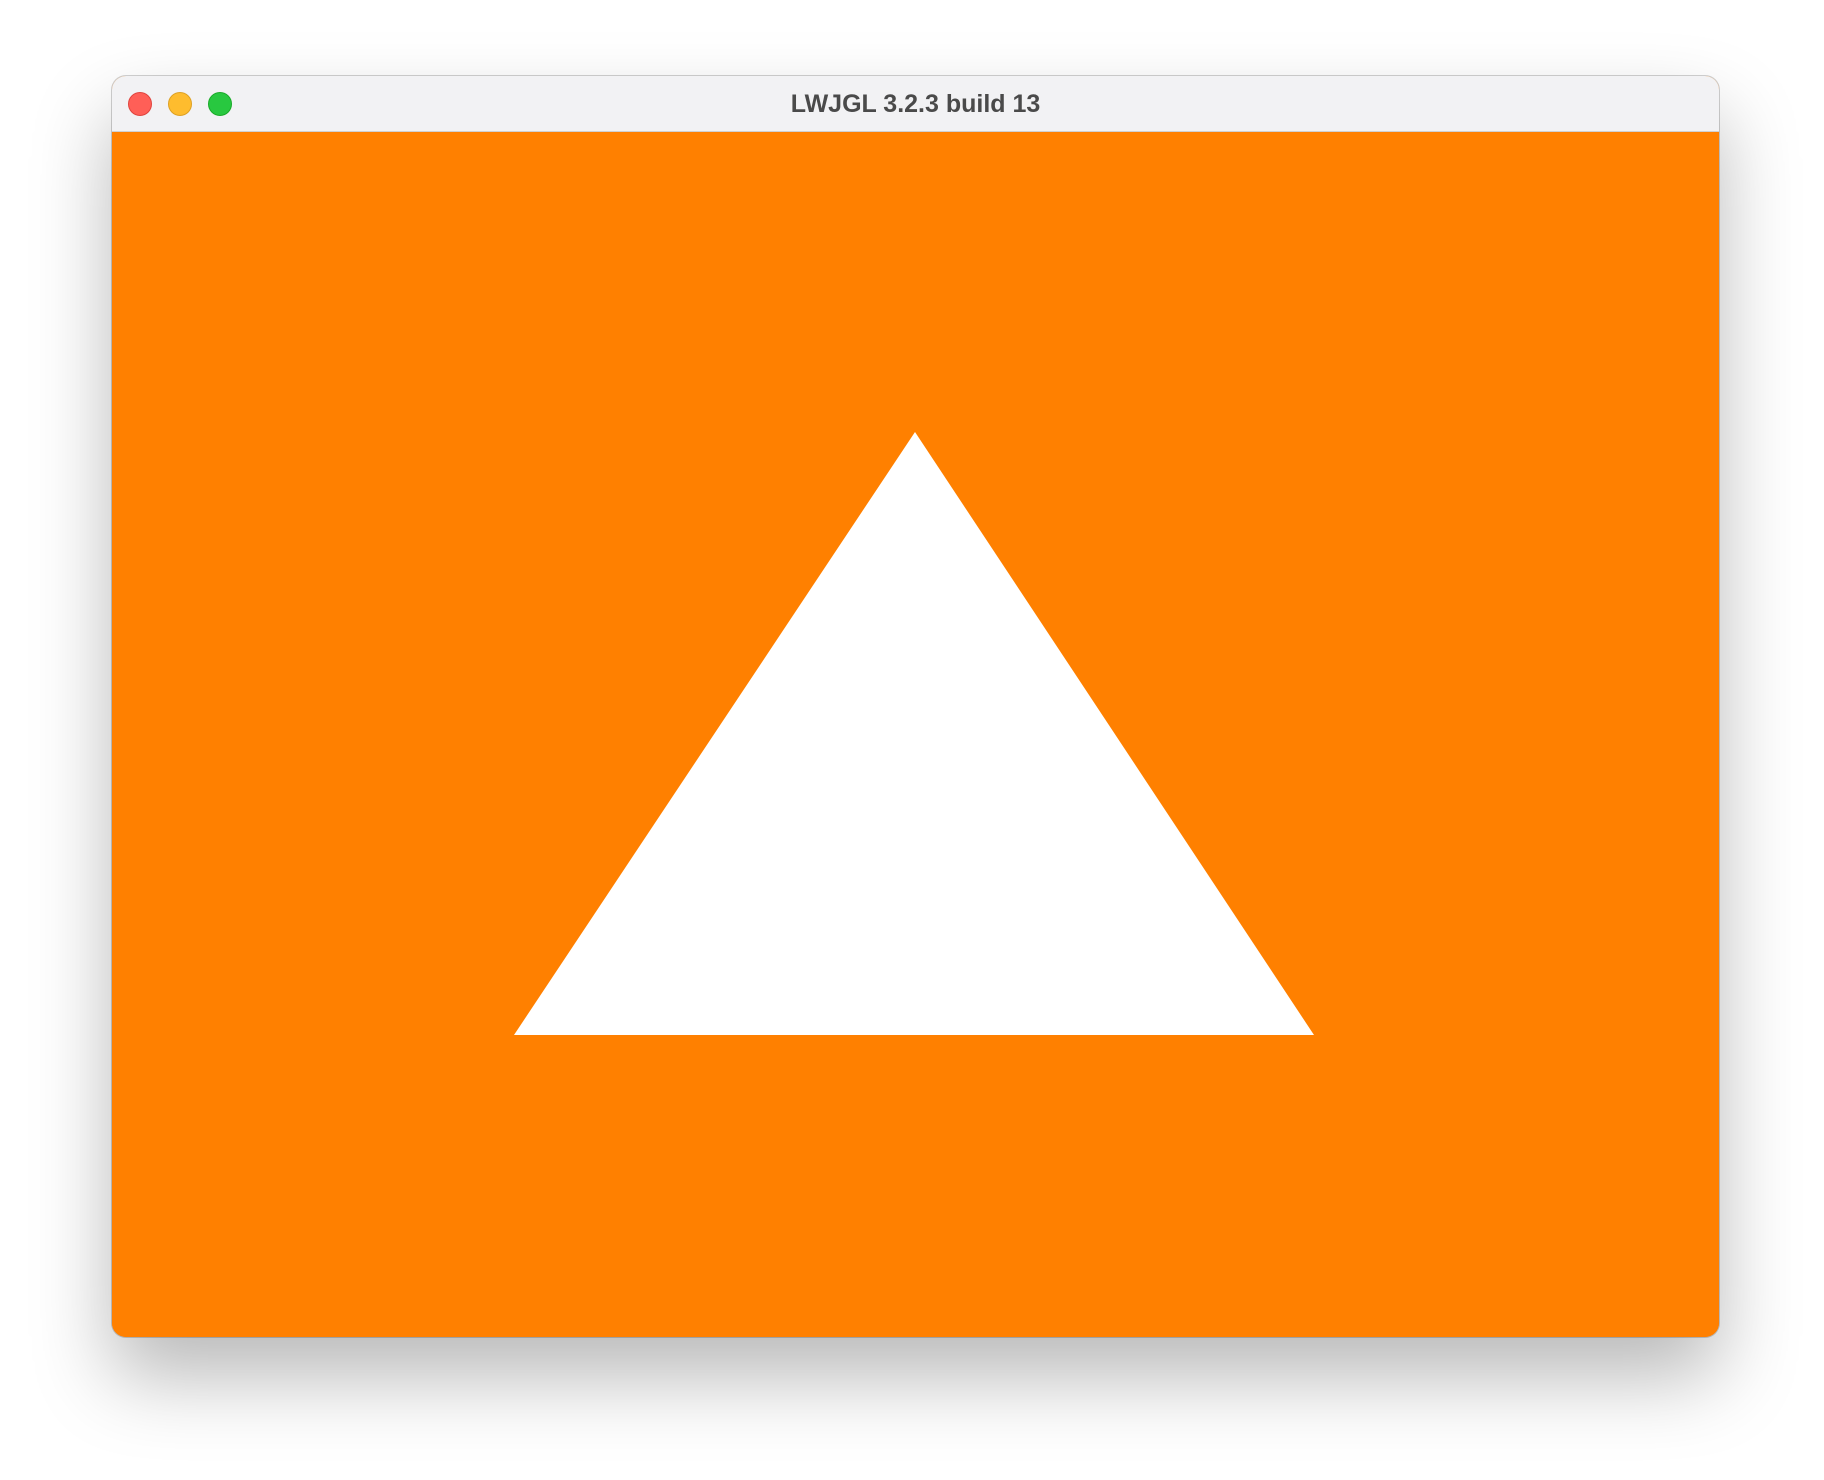 The width and height of the screenshot is (1824, 1480). I want to click on title-bar: LWJGL 3.2.3 build 13, so click(915, 104).